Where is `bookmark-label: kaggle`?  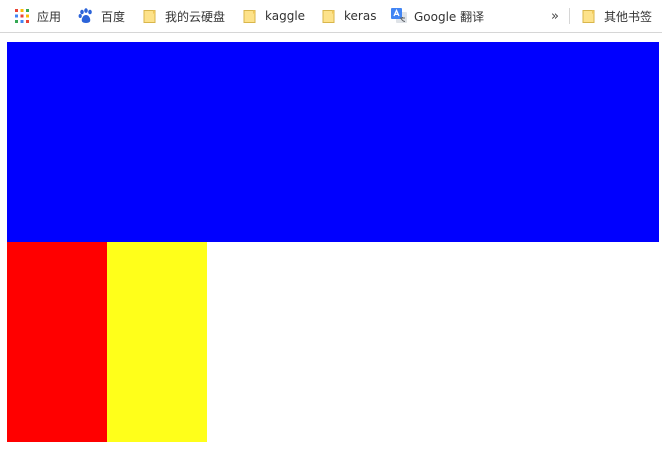 bookmark-label: kaggle is located at coordinates (285, 16).